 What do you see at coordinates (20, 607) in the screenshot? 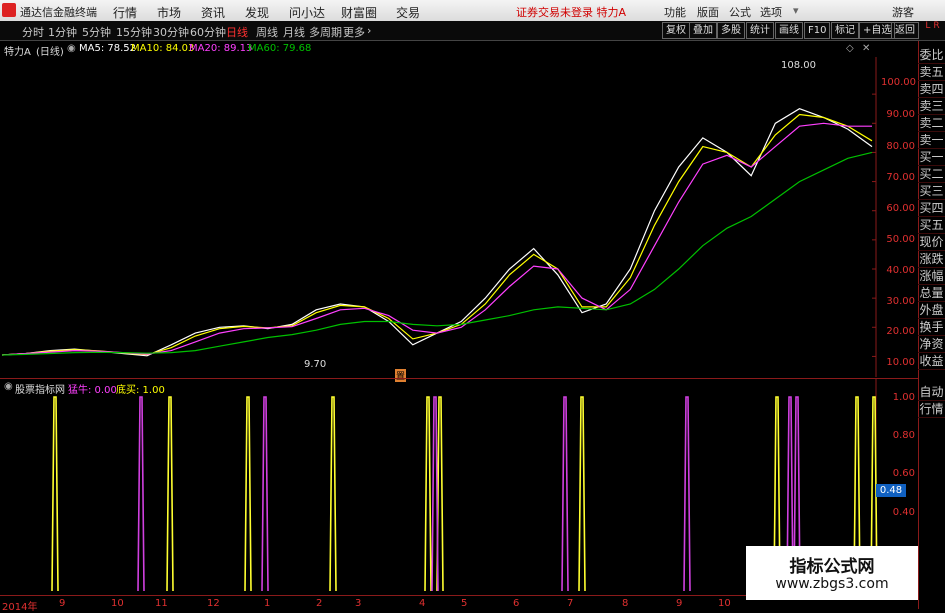
I see `x-label-2014: 2014年` at bounding box center [20, 607].